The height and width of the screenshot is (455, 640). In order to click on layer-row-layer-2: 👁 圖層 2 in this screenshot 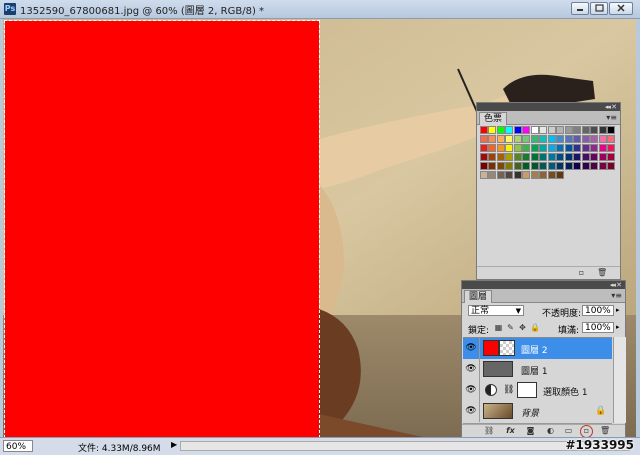, I will do `click(537, 349)`.